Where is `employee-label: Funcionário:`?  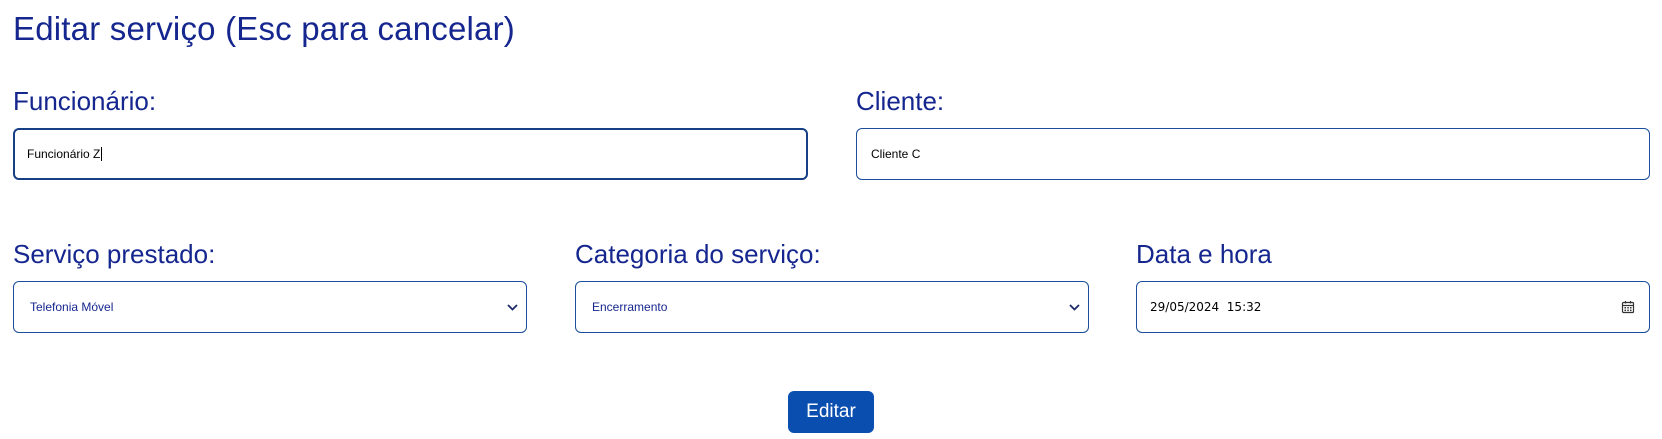 employee-label: Funcionário: is located at coordinates (85, 101).